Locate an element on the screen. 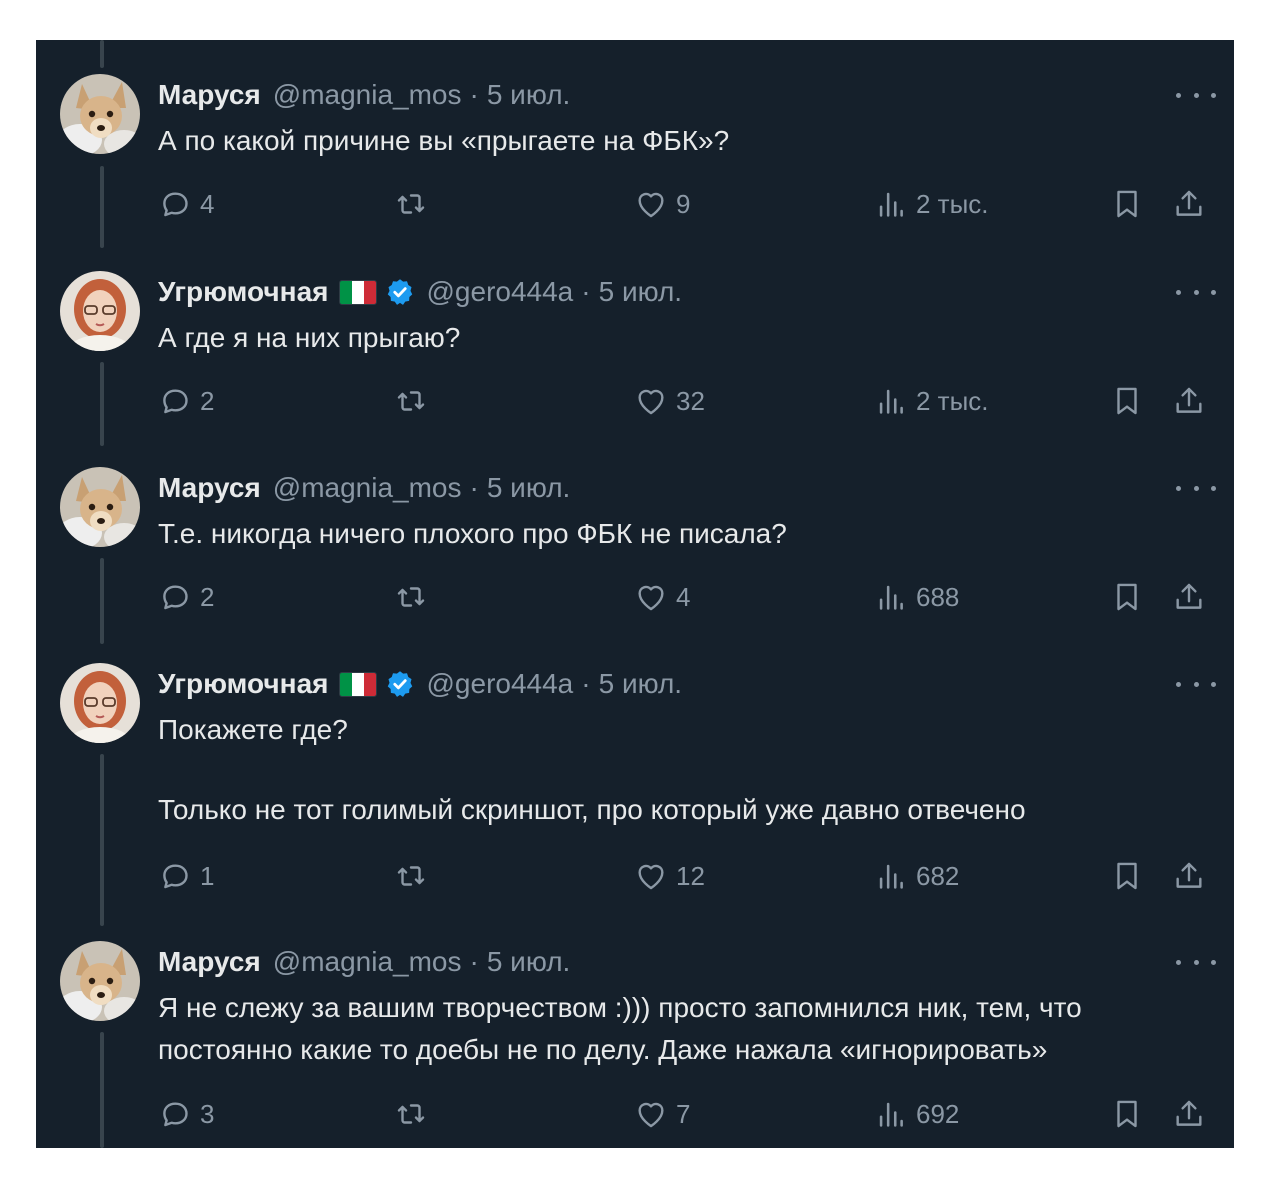  woman-avatar-image is located at coordinates (100, 311).